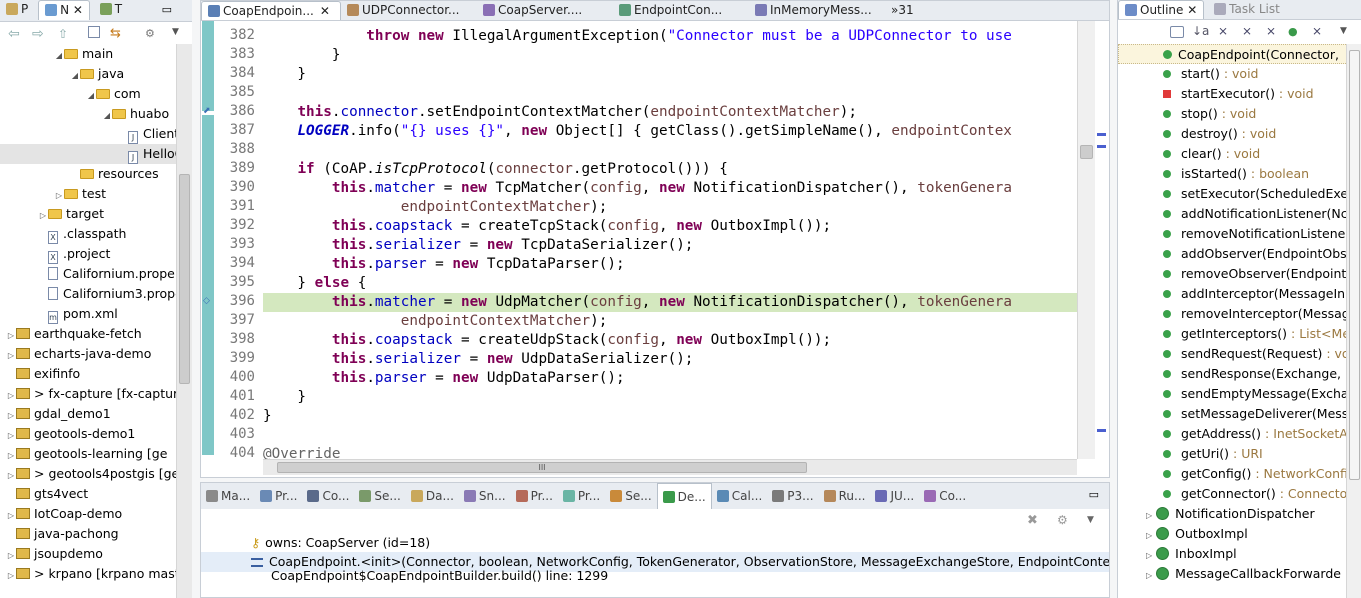  I want to click on explorer-scrollbar, so click(184, 321).